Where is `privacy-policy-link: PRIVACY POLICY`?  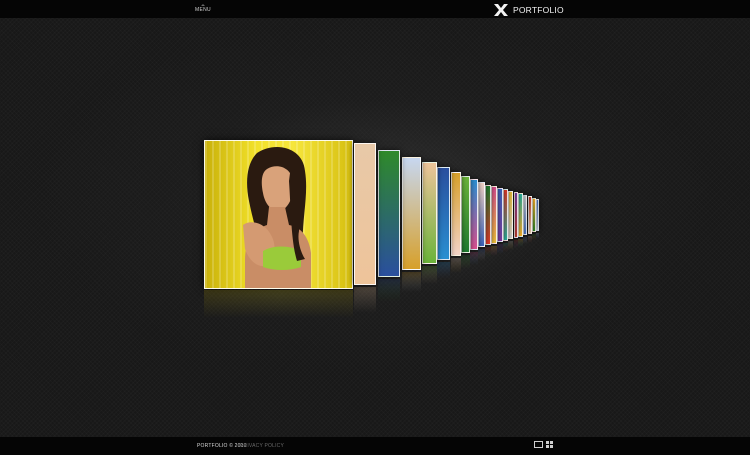
privacy-policy-link: PRIVACY POLICY is located at coordinates (262, 446).